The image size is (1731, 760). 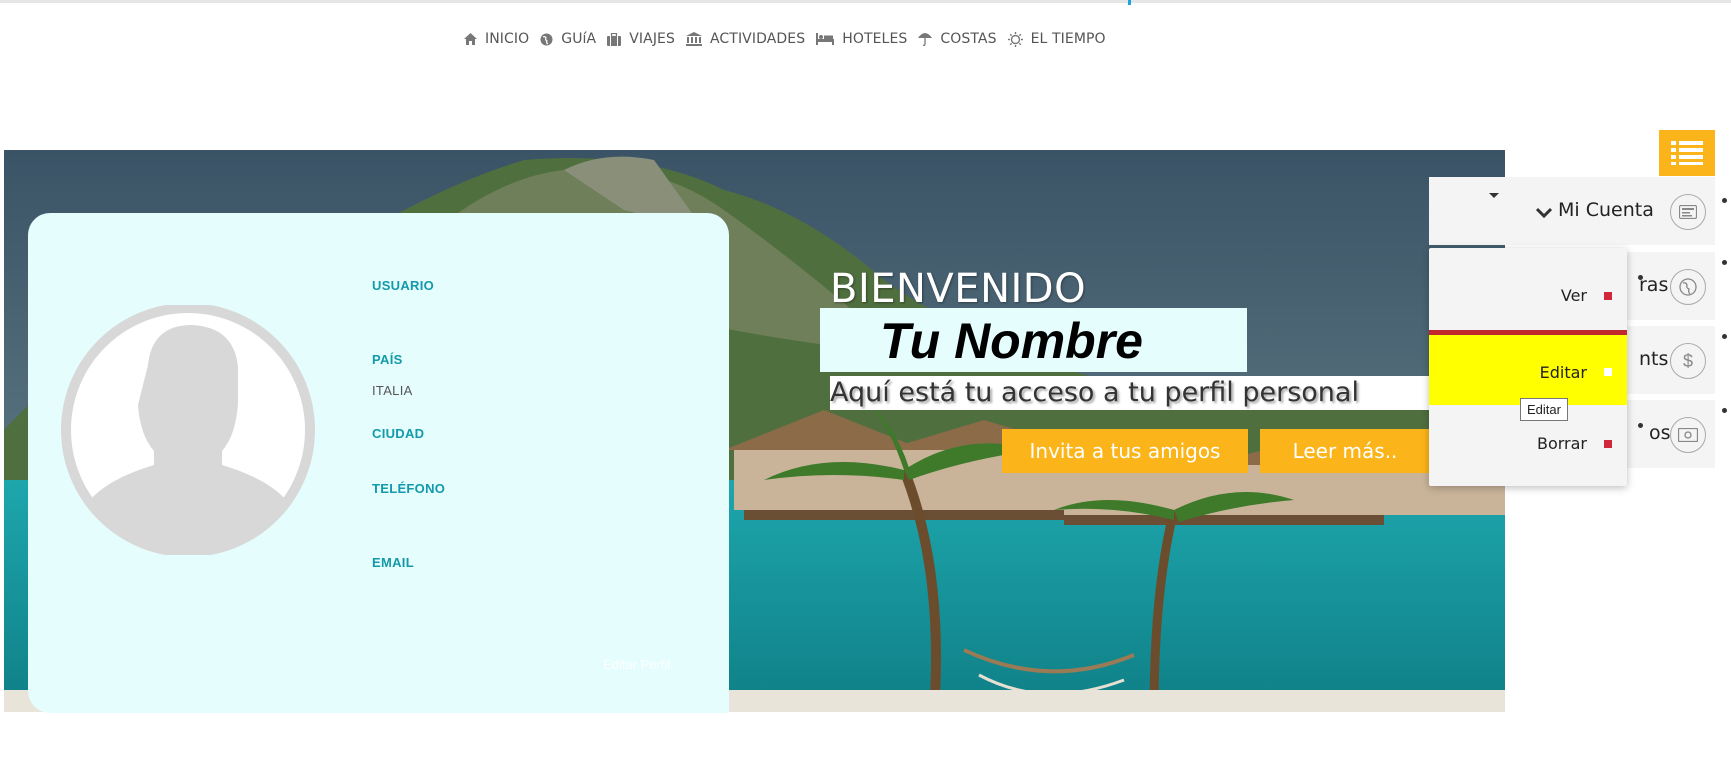 What do you see at coordinates (579, 39) in the screenshot?
I see `nav-label: GUíA` at bounding box center [579, 39].